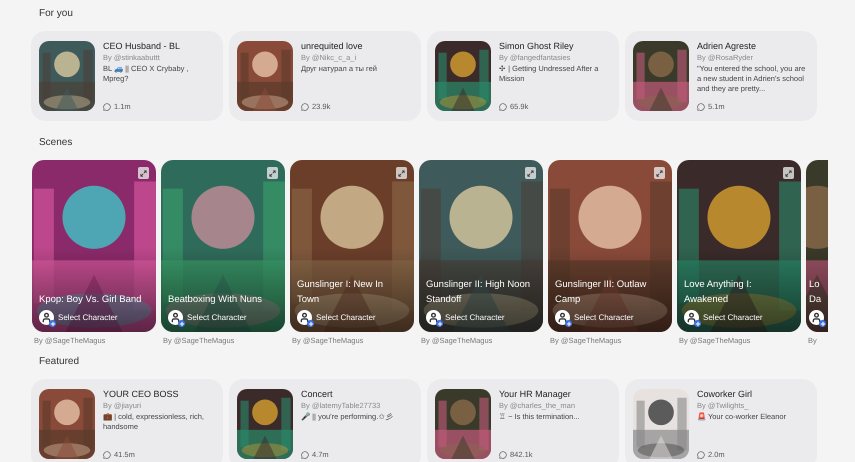 This screenshot has width=855, height=462. What do you see at coordinates (727, 46) in the screenshot?
I see `character-name: Adrien Agreste` at bounding box center [727, 46].